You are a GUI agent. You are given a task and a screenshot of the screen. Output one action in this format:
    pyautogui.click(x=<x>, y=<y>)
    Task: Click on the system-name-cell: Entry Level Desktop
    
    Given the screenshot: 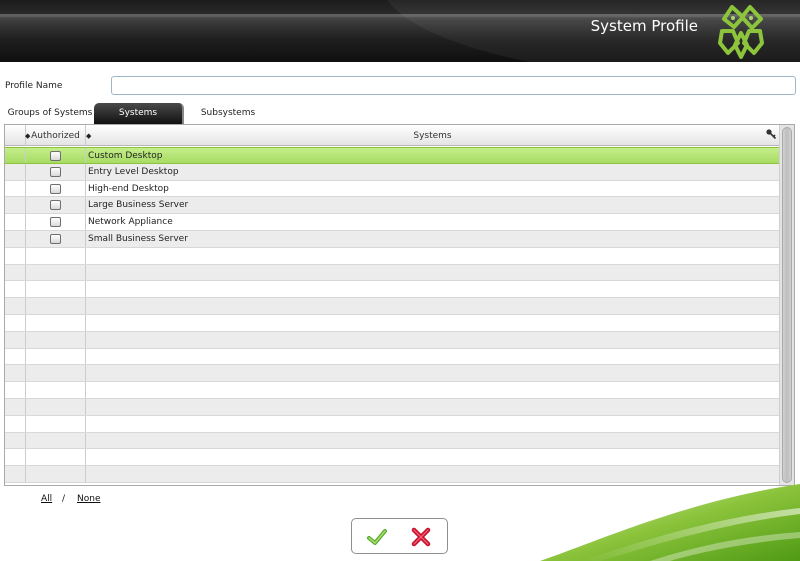 What is the action you would take?
    pyautogui.click(x=133, y=171)
    